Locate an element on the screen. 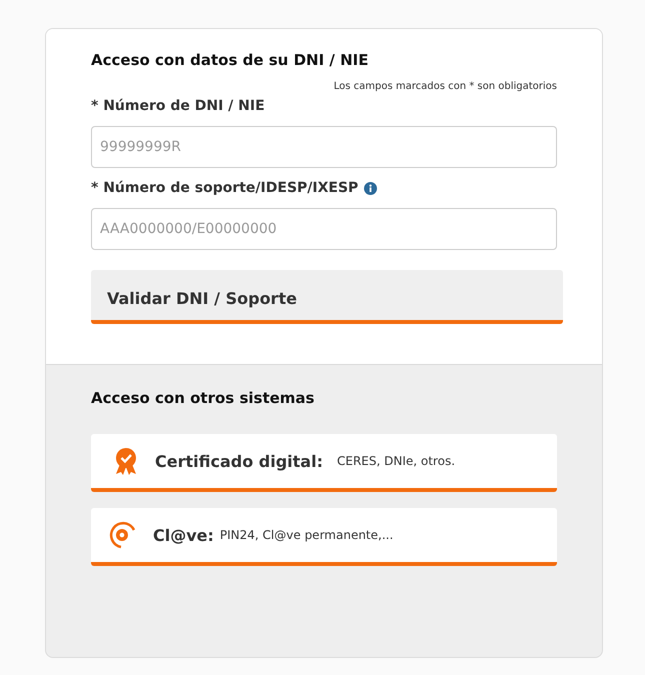 The height and width of the screenshot is (675, 645). input-field: AAA0000000/E00000000 is located at coordinates (324, 229).